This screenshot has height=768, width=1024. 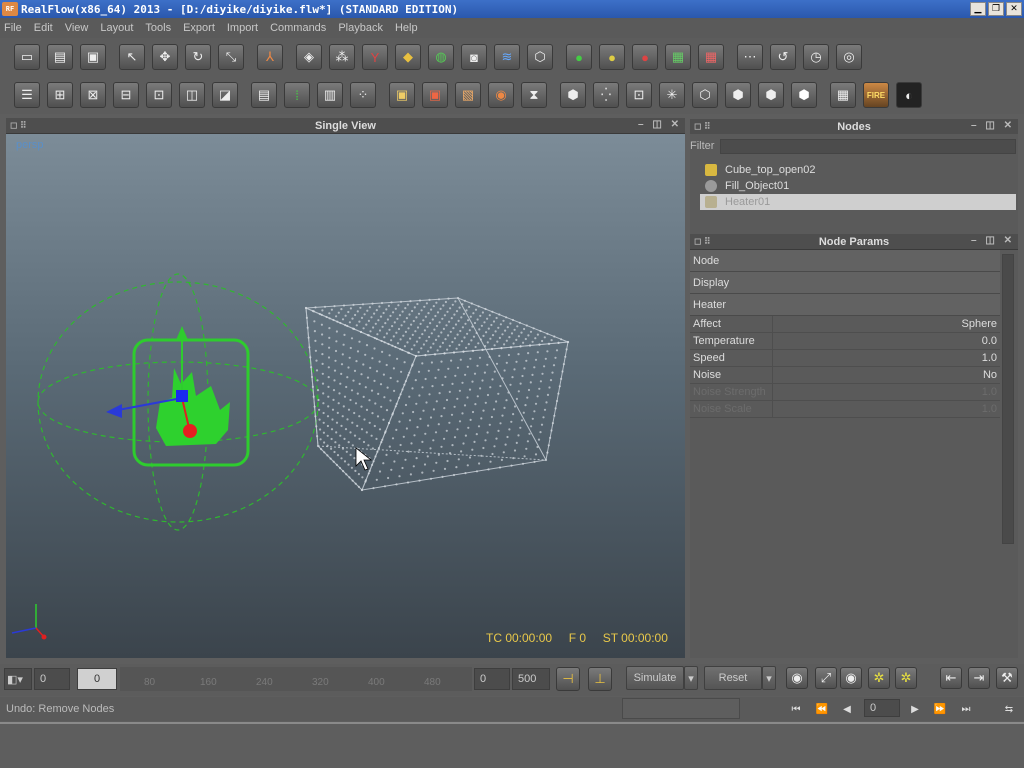 I want to click on select-tool-button: ↖, so click(x=132, y=57).